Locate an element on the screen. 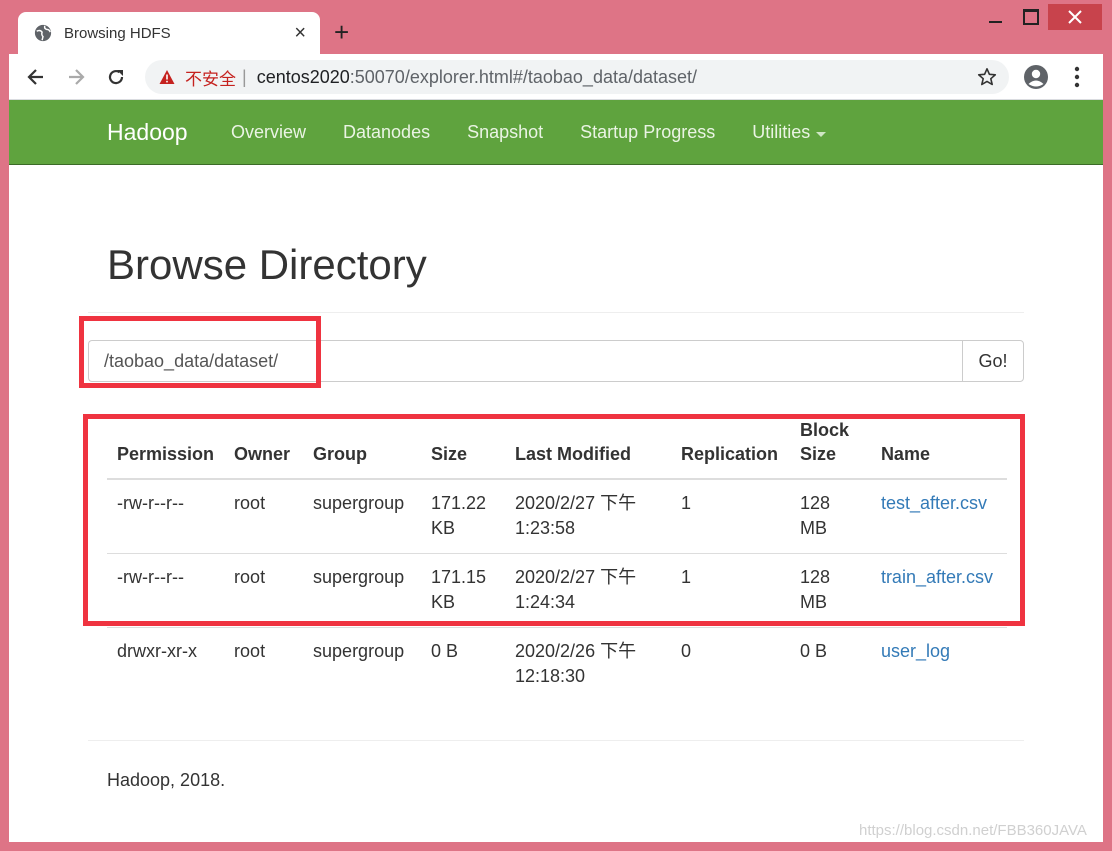 The width and height of the screenshot is (1112, 851). nav-startup-progress: Startup Progress is located at coordinates (647, 132).